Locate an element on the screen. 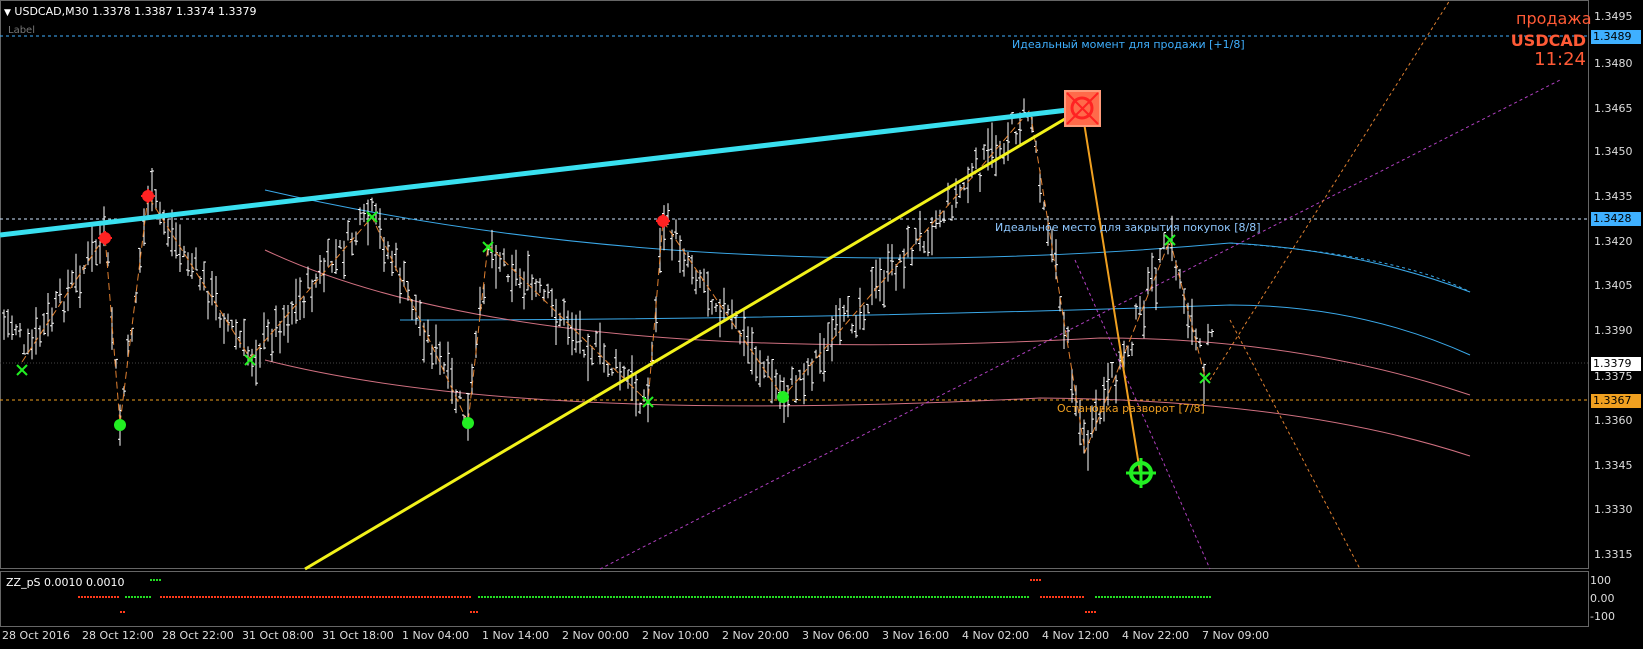  price-tick: 1.3480 is located at coordinates (1613, 63).